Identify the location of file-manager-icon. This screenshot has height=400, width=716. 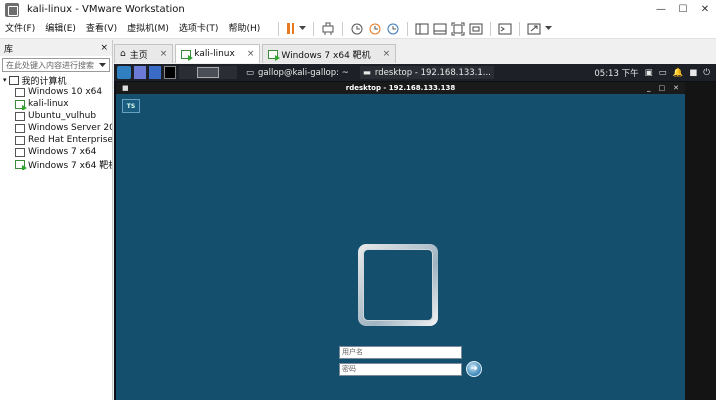
(155, 72).